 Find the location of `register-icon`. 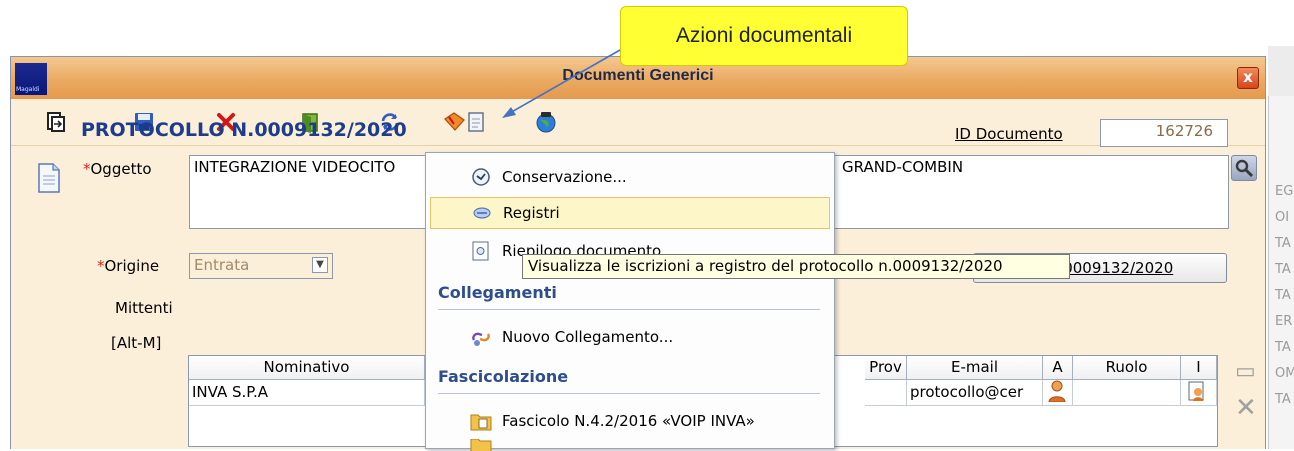

register-icon is located at coordinates (482, 213).